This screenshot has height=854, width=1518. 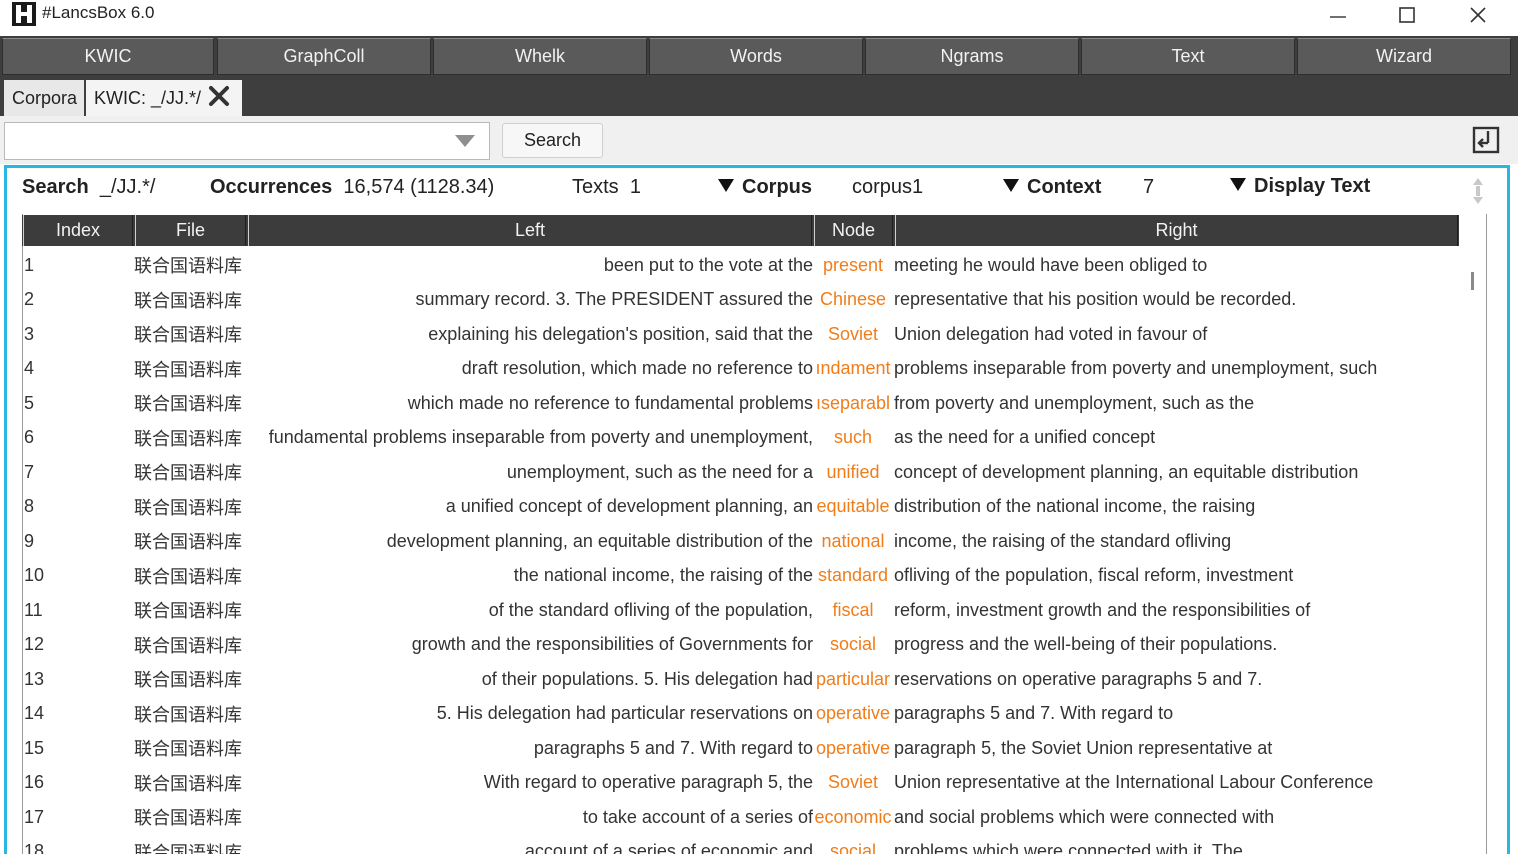 I want to click on occurrences-summary: Occurrences 16,574 (1128.34), so click(x=352, y=187).